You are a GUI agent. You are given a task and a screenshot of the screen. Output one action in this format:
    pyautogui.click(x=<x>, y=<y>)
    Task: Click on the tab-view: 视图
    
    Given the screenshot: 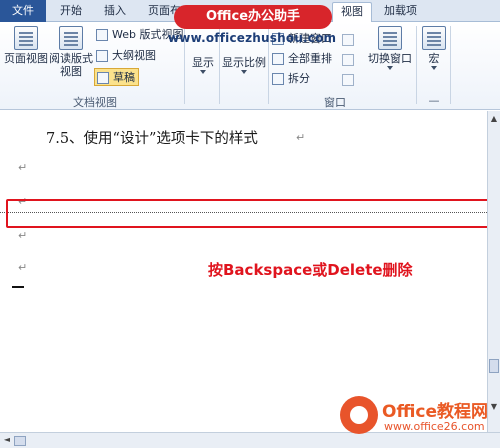 What is the action you would take?
    pyautogui.click(x=352, y=12)
    